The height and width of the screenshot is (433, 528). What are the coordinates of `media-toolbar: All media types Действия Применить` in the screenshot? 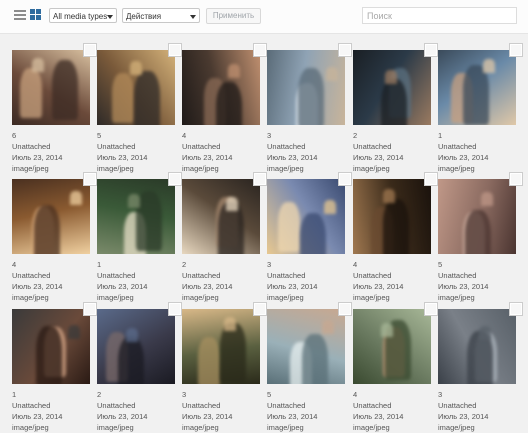 It's located at (264, 17).